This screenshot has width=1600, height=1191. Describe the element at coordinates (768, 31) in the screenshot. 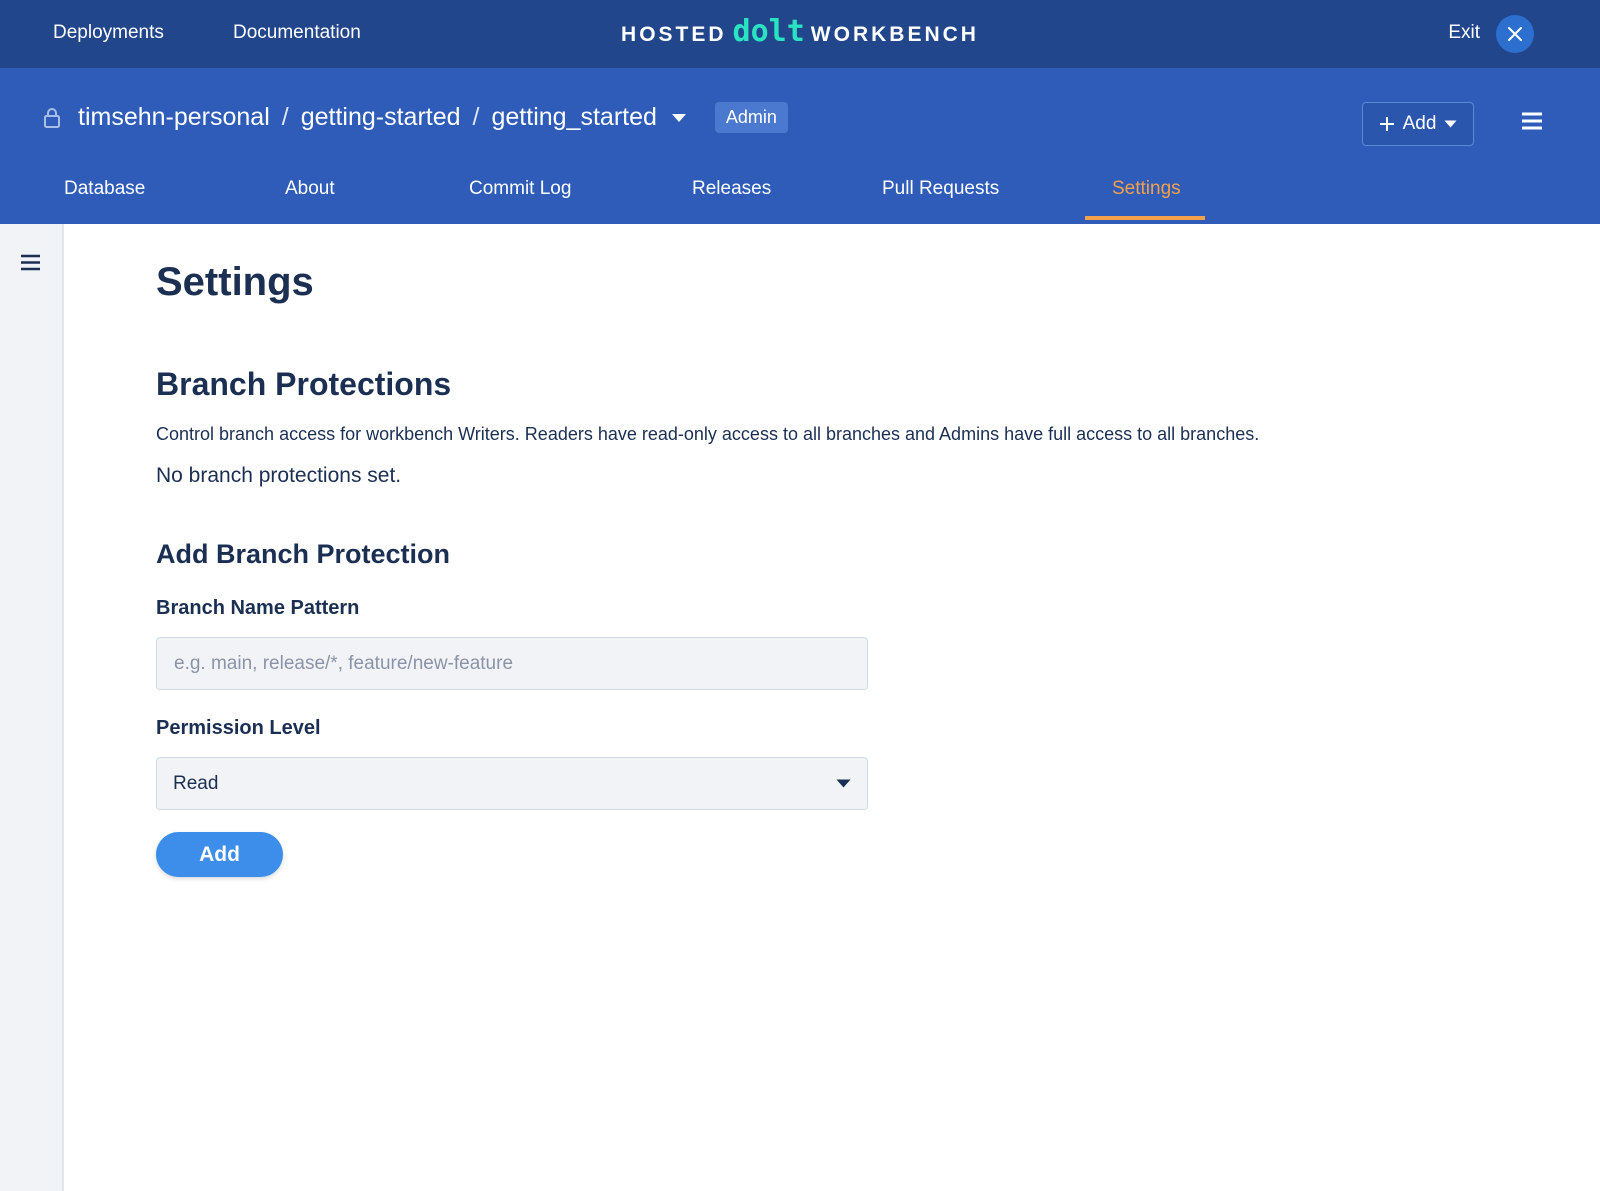

I see `brand-dolt-text: dolt` at that location.